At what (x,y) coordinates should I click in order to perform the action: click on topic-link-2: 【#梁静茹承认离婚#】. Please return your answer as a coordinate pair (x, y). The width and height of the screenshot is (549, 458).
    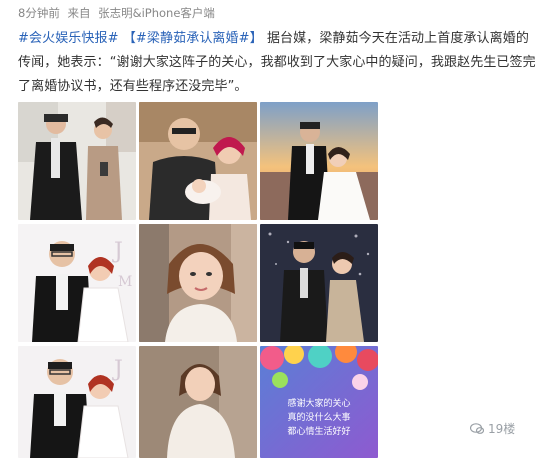
    Looking at the image, I should click on (193, 38).